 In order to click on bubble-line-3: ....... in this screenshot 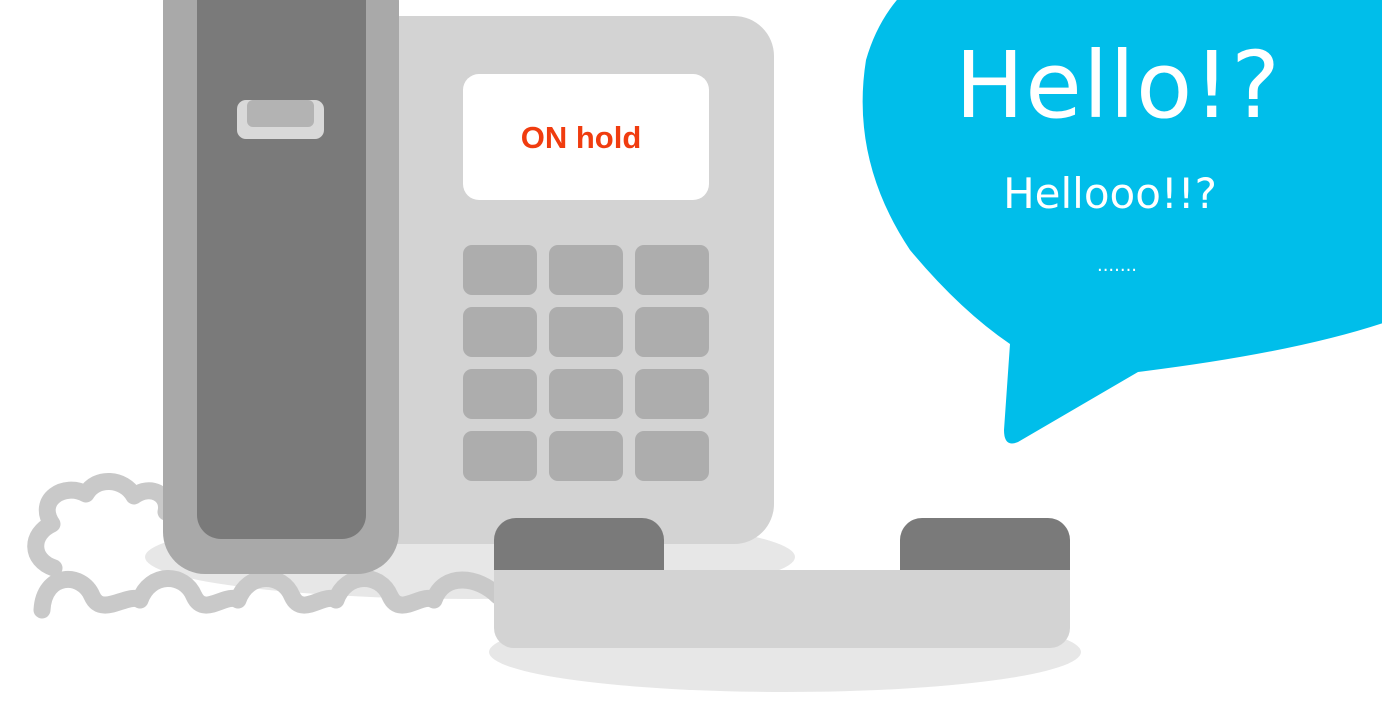, I will do `click(1117, 265)`.